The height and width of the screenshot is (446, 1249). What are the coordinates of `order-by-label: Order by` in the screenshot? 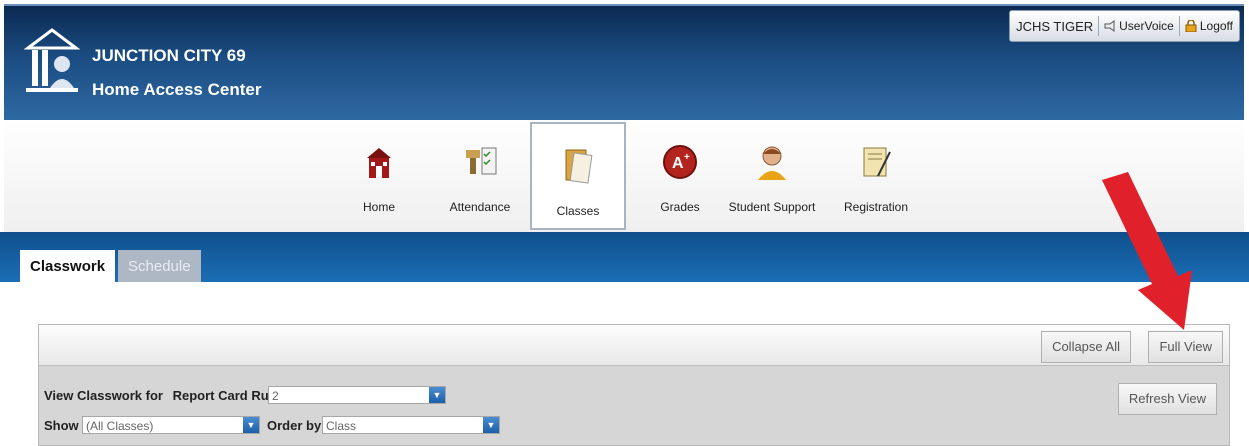 It's located at (294, 425).